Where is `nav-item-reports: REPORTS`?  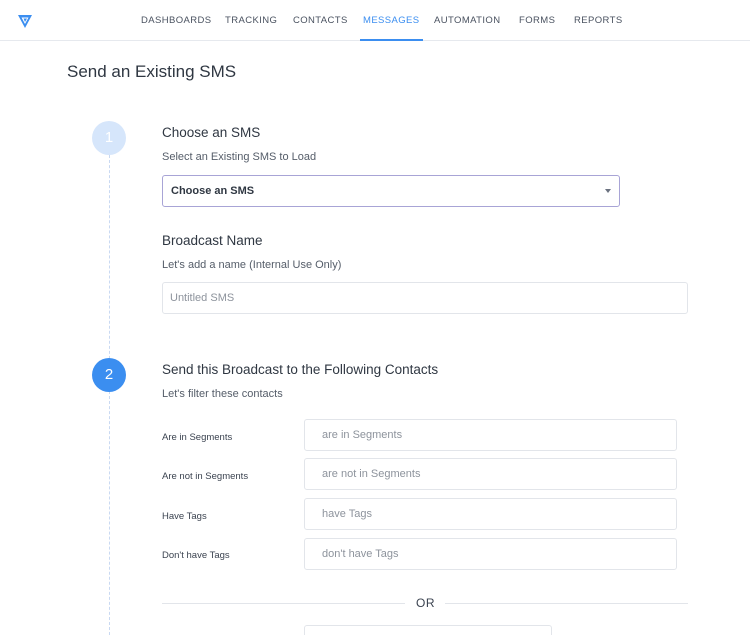 nav-item-reports: REPORTS is located at coordinates (598, 20).